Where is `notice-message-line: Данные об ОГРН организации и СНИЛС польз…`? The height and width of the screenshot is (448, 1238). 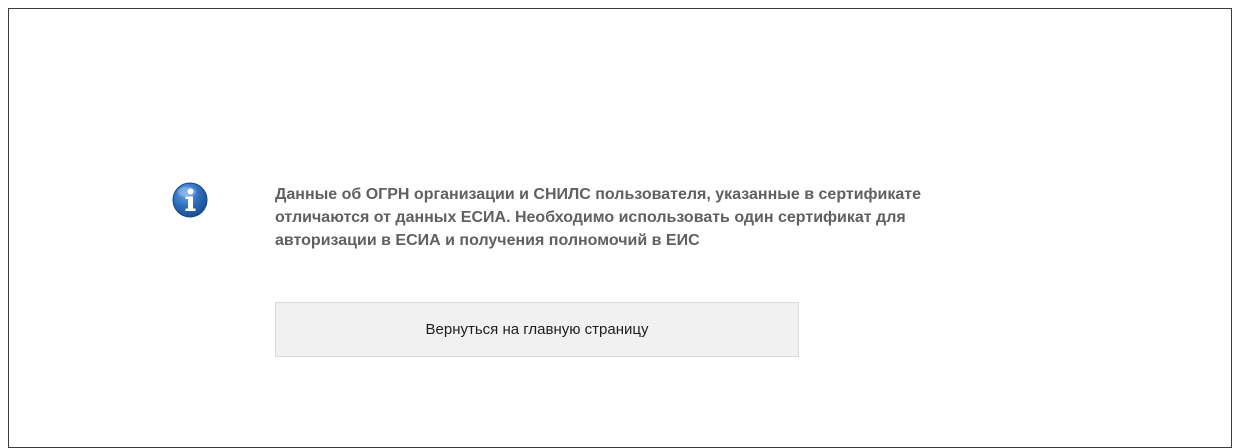
notice-message-line: Данные об ОГРН организации и СНИЛС польз… is located at coordinates (598, 194).